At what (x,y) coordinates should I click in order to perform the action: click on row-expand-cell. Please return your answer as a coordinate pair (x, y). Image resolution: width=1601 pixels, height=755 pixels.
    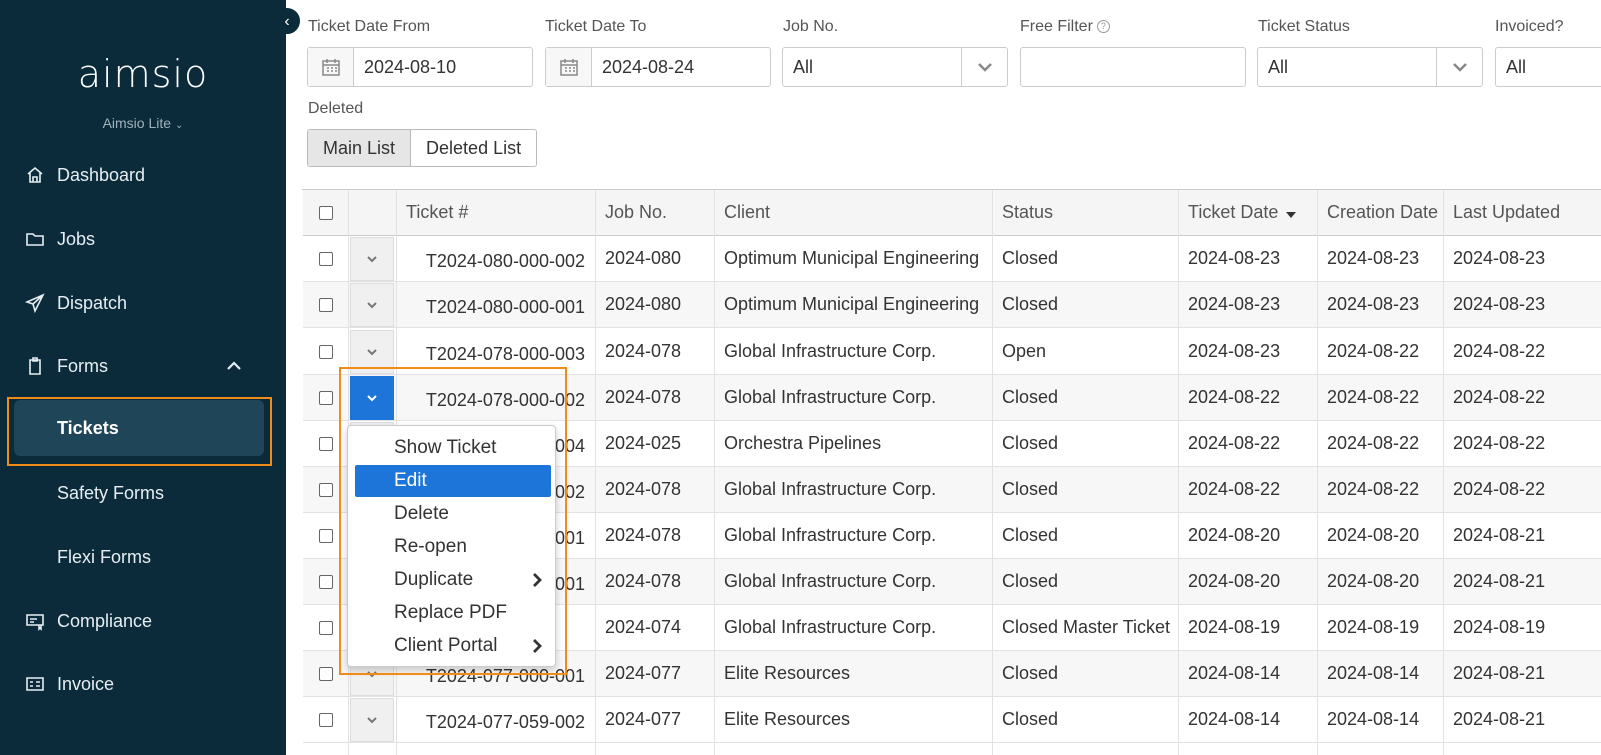
    Looking at the image, I should click on (372, 304).